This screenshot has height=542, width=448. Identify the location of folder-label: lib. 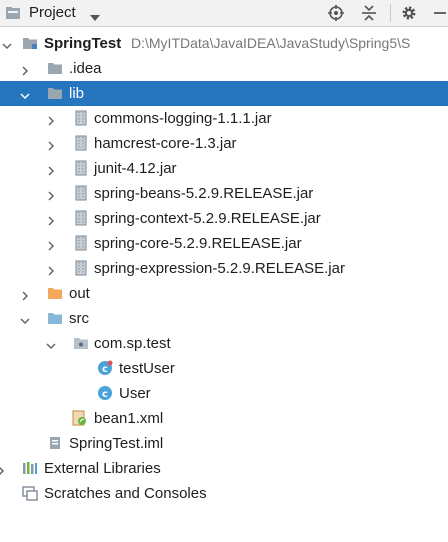
(77, 93).